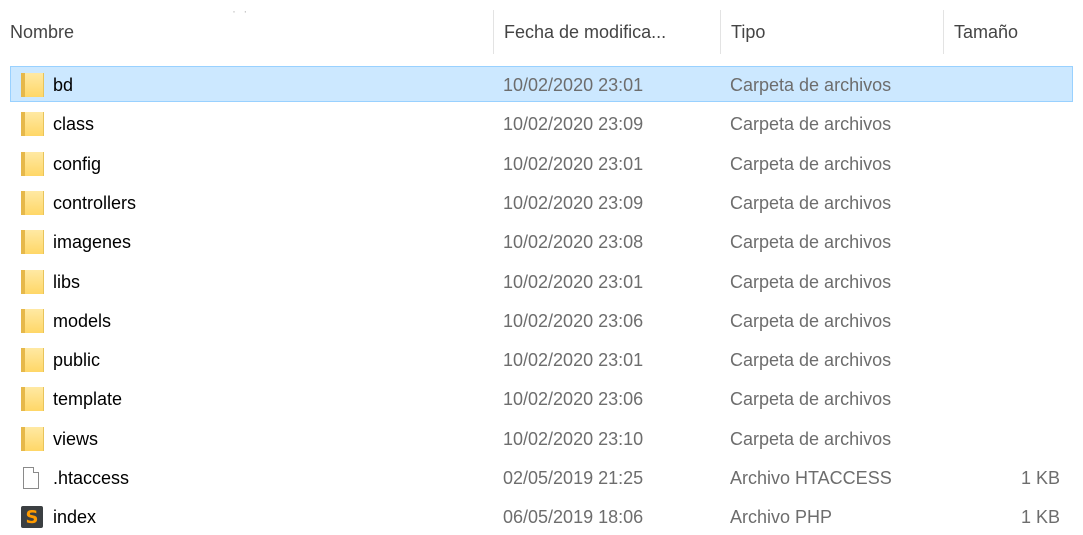 The width and height of the screenshot is (1083, 535). Describe the element at coordinates (77, 163) in the screenshot. I see `file-name: config` at that location.